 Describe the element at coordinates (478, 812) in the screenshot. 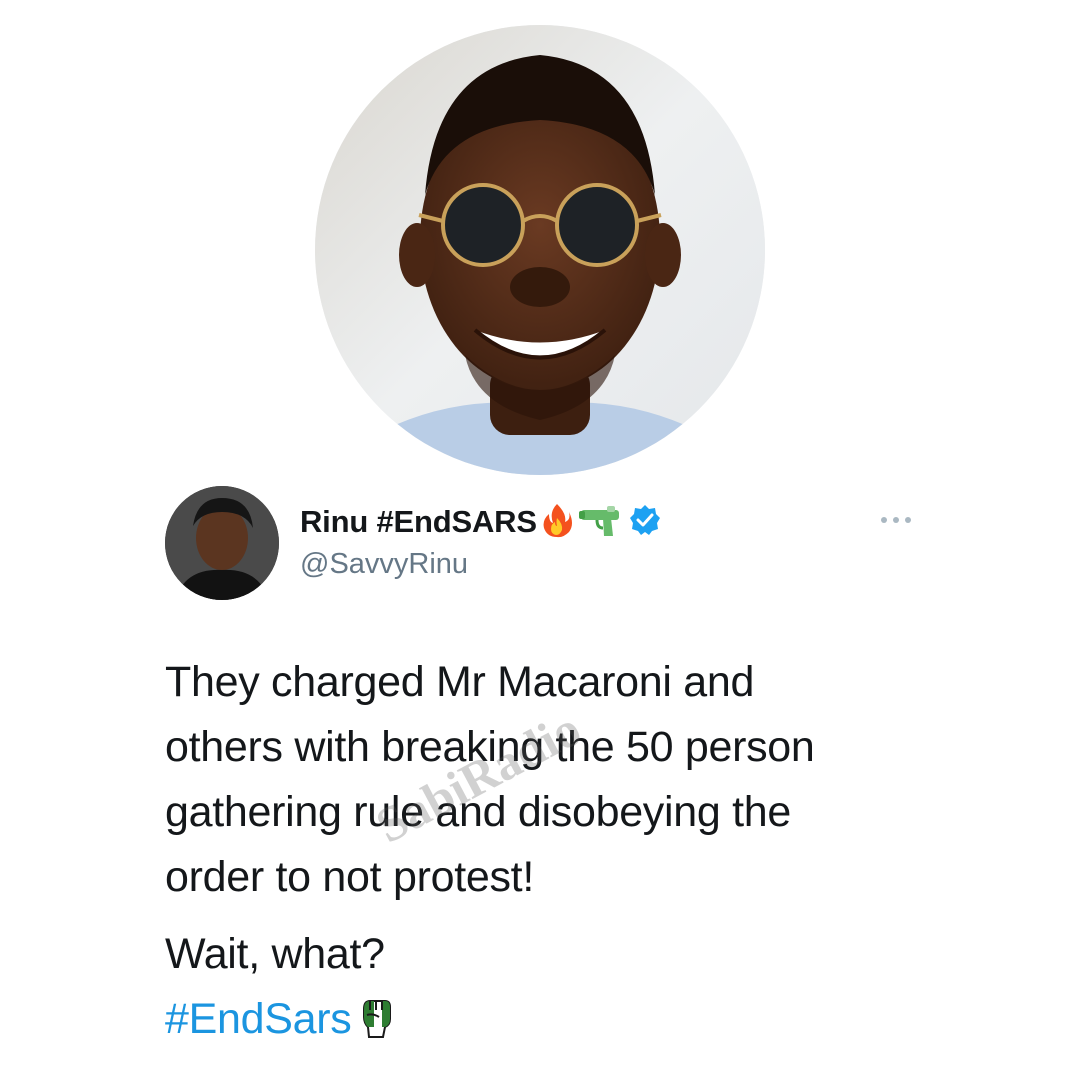

I see `tweet-line: gathering rule and disobeying the` at that location.